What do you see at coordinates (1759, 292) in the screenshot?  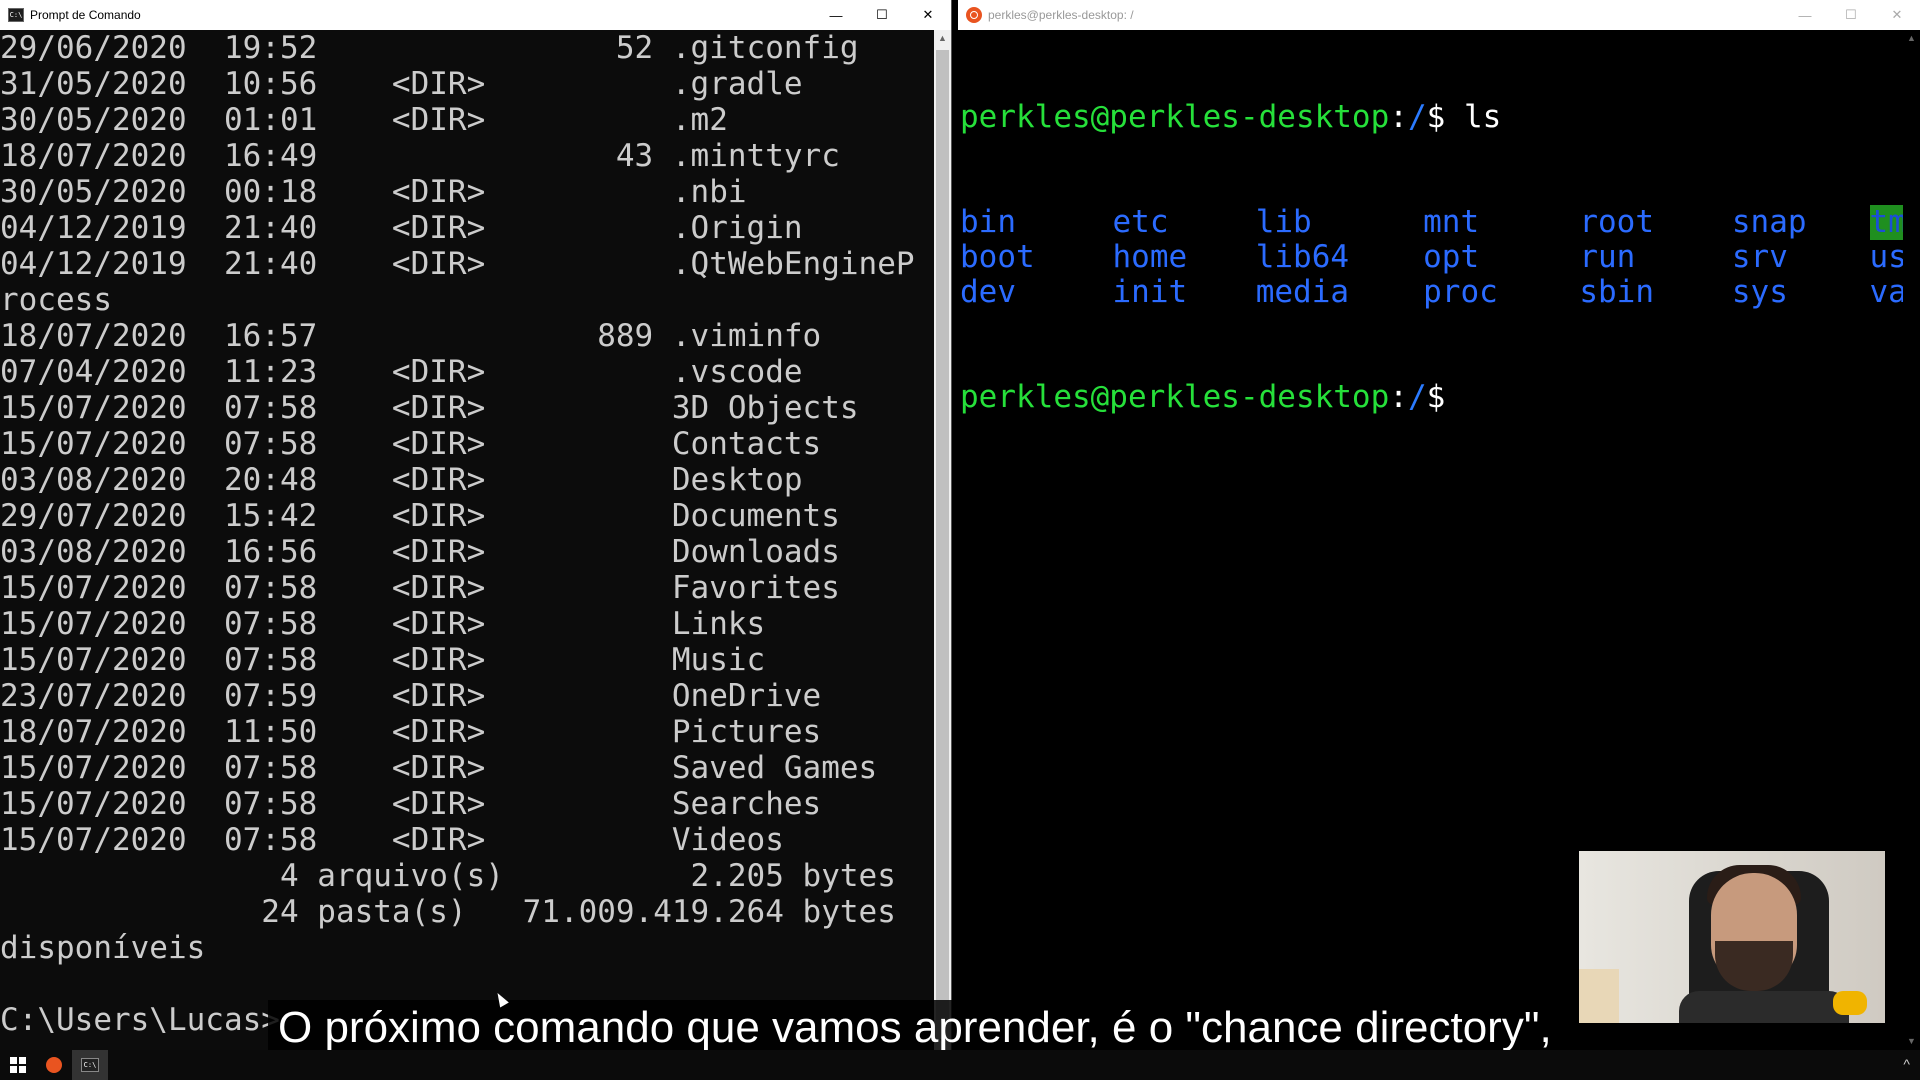 I see `ls-entry: sys` at bounding box center [1759, 292].